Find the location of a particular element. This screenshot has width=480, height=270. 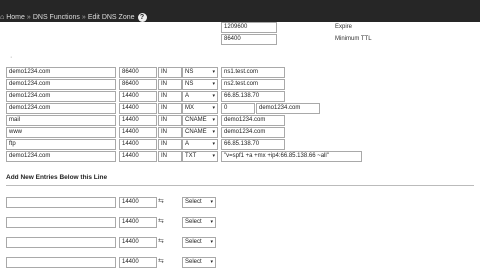

breadcrumb-home: Home is located at coordinates (15, 17).